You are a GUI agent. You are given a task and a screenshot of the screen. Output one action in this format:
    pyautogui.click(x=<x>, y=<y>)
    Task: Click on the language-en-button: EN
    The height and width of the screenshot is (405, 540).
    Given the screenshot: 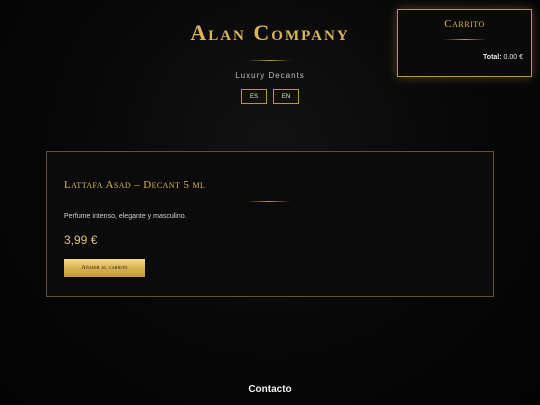 What is the action you would take?
    pyautogui.click(x=286, y=96)
    